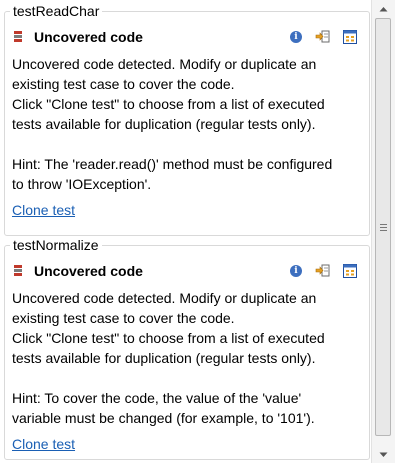 Image resolution: width=395 pixels, height=463 pixels. Describe the element at coordinates (383, 454) in the screenshot. I see `scroll-down-arrow-icon` at that location.